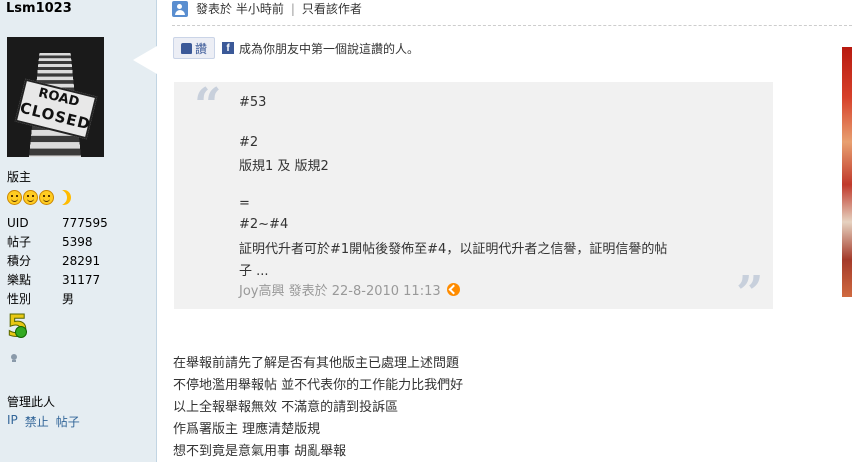 The image size is (852, 462). I want to click on avatar: ROAD CLOSED, so click(55, 97).